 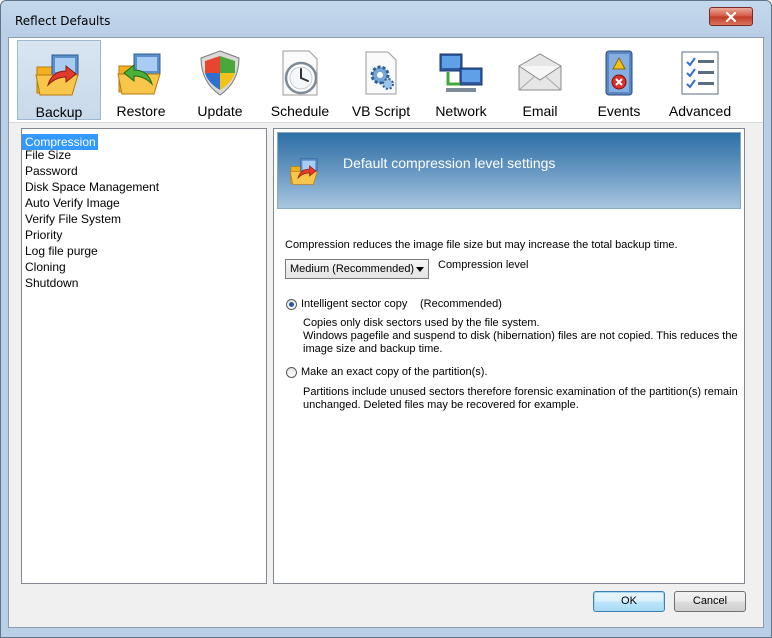 I want to click on toolbar-restore: Restore, so click(x=141, y=80).